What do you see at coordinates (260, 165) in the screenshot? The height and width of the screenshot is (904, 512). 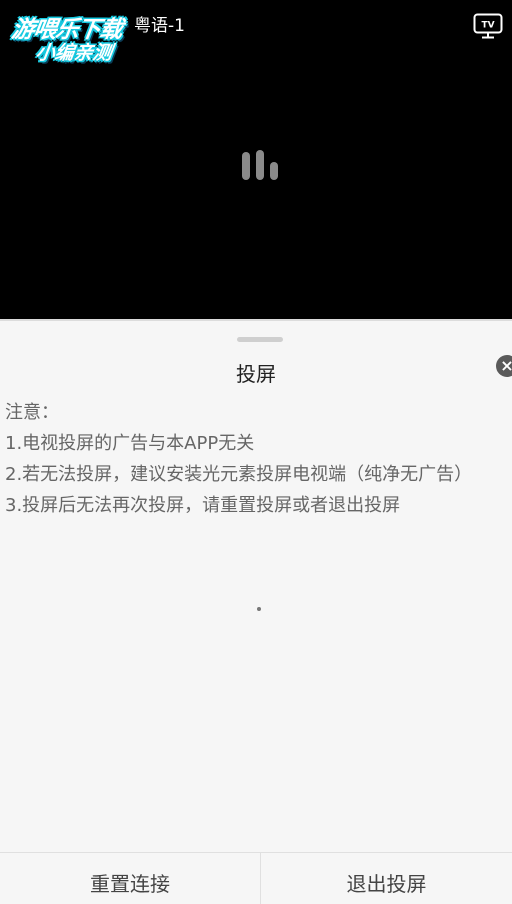 I see `loading-bars-icon` at bounding box center [260, 165].